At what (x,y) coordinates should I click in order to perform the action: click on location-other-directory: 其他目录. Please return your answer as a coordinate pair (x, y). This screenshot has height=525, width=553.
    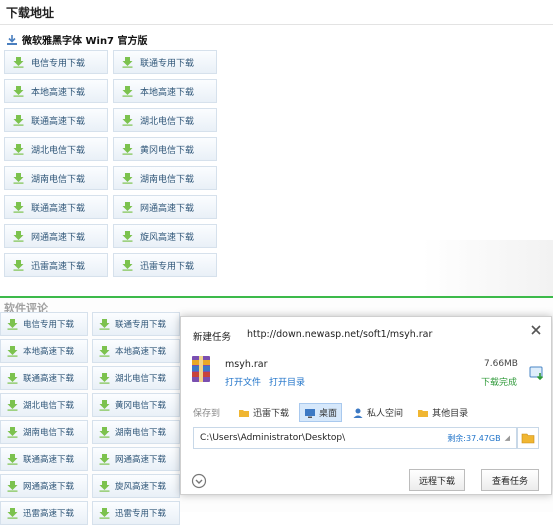
    Looking at the image, I should click on (442, 412).